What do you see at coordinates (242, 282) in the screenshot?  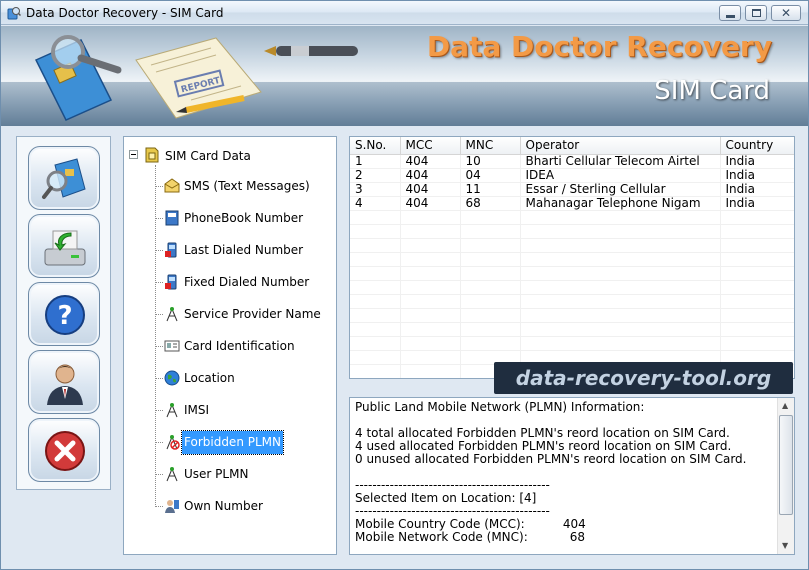 I see `tree-item: Fixed Dialed Number` at bounding box center [242, 282].